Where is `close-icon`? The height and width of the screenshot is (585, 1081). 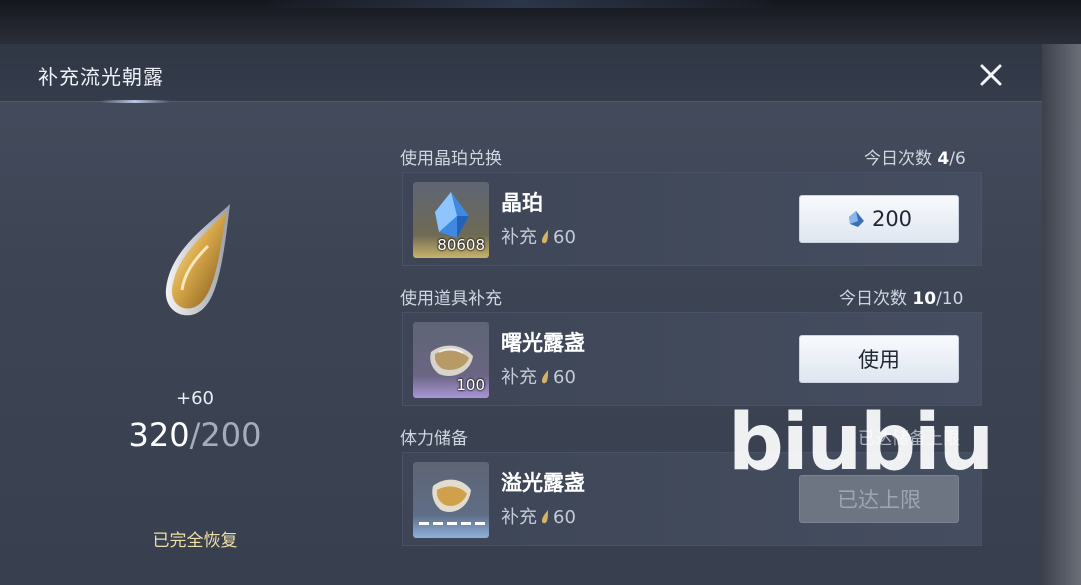
close-icon is located at coordinates (991, 75).